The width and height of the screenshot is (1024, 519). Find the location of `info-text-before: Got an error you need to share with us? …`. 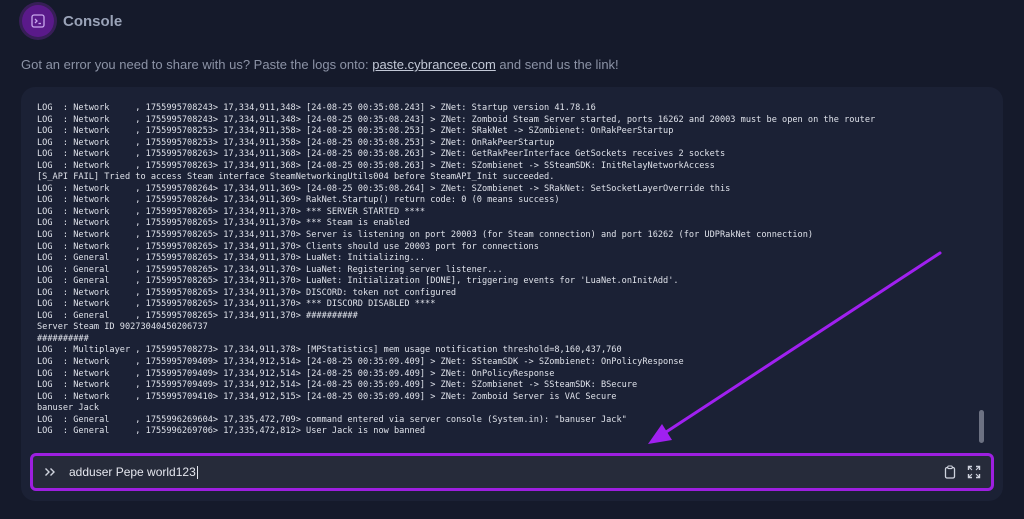

info-text-before: Got an error you need to share with us? … is located at coordinates (197, 64).